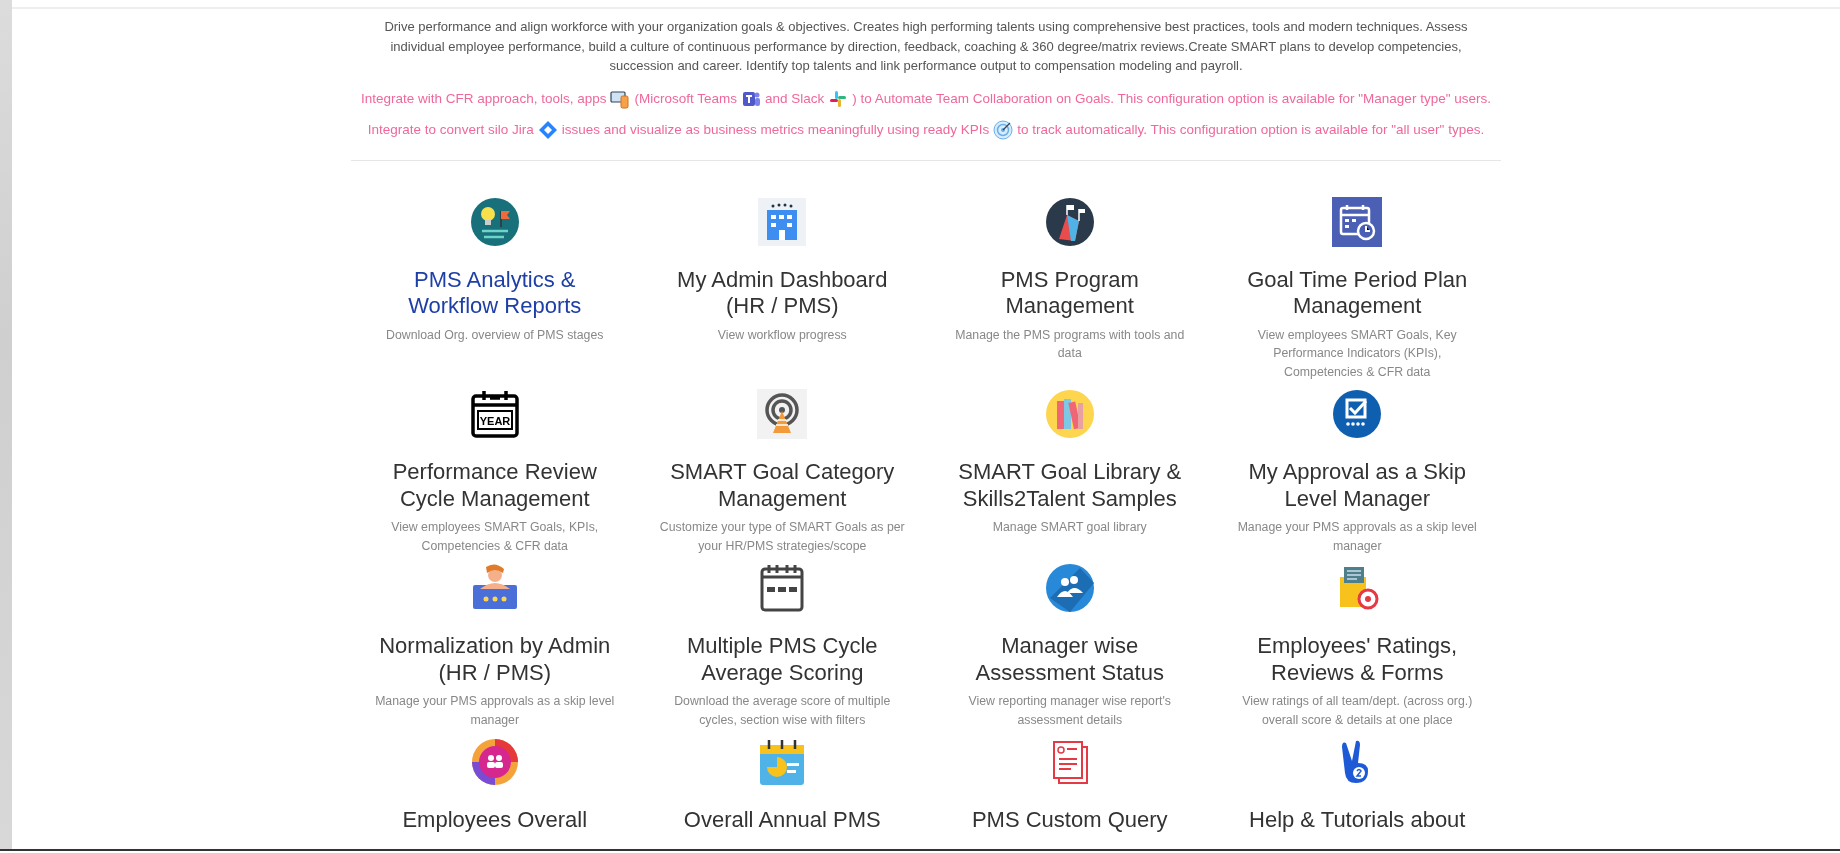 The height and width of the screenshot is (853, 1840). Describe the element at coordinates (495, 293) in the screenshot. I see `tile-title-link: PMS Analytics & Workflow Reports` at that location.